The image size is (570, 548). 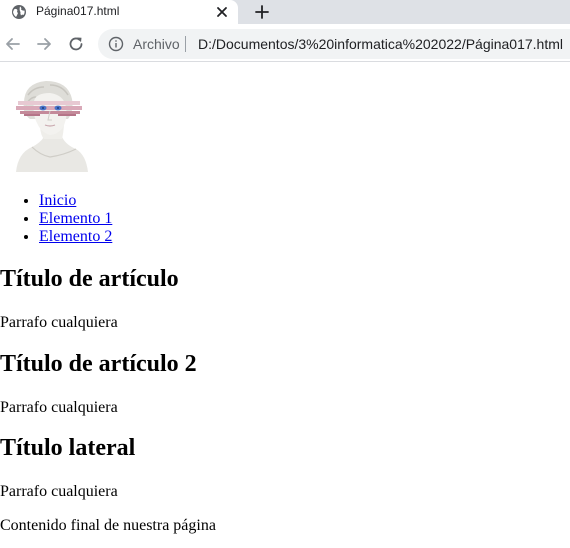 What do you see at coordinates (75, 218) in the screenshot?
I see `nav-link-elemento-1: Elemento 1` at bounding box center [75, 218].